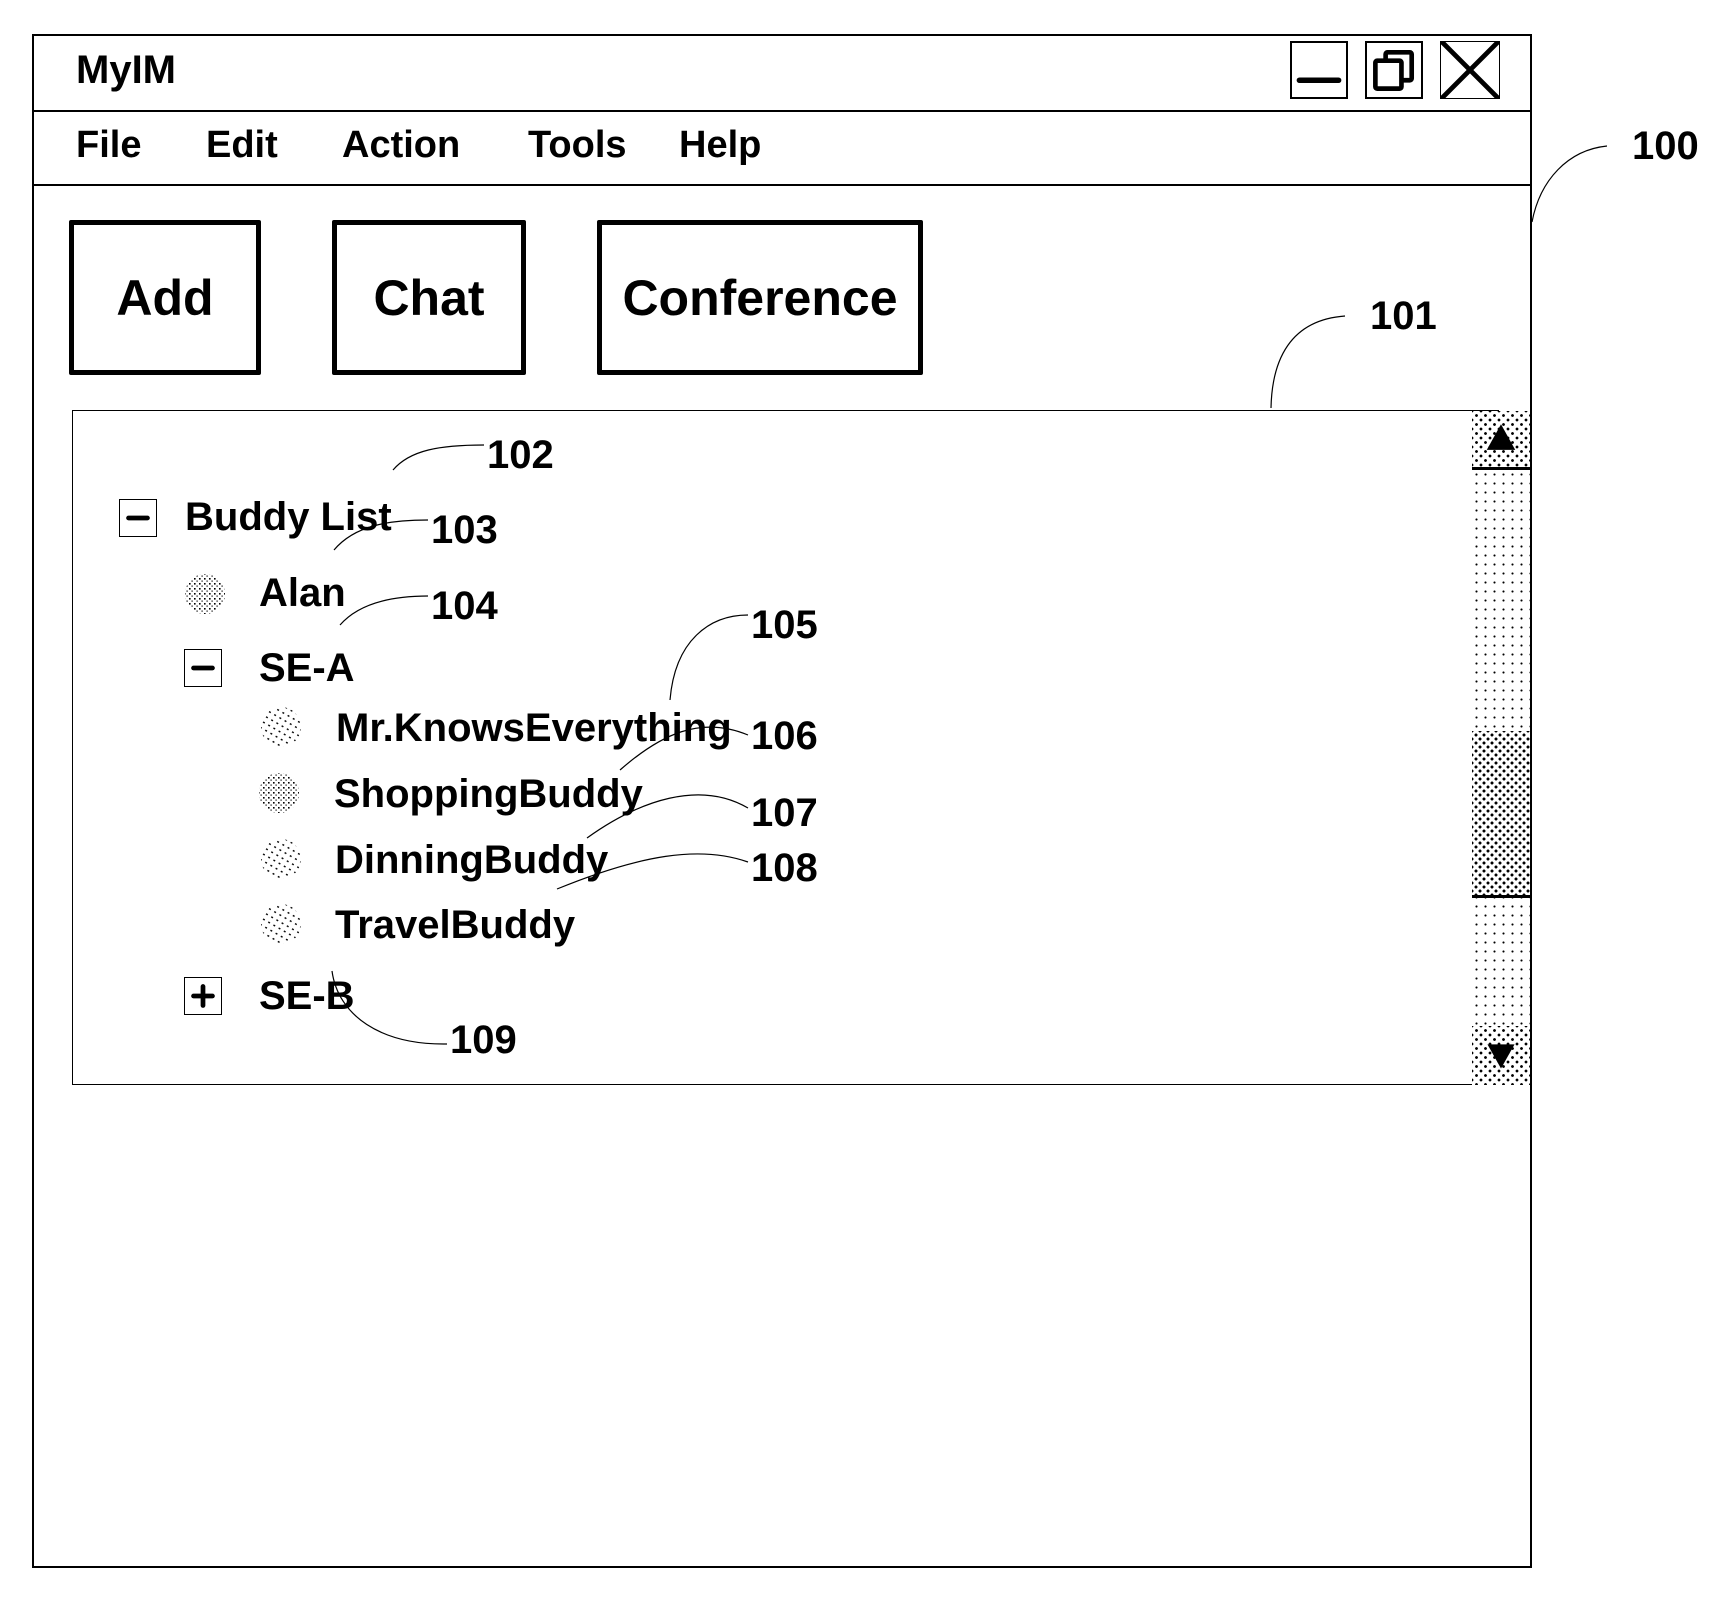 The image size is (1729, 1602). Describe the element at coordinates (288, 517) in the screenshot. I see `buddy-list-root-label: Buddy List` at that location.